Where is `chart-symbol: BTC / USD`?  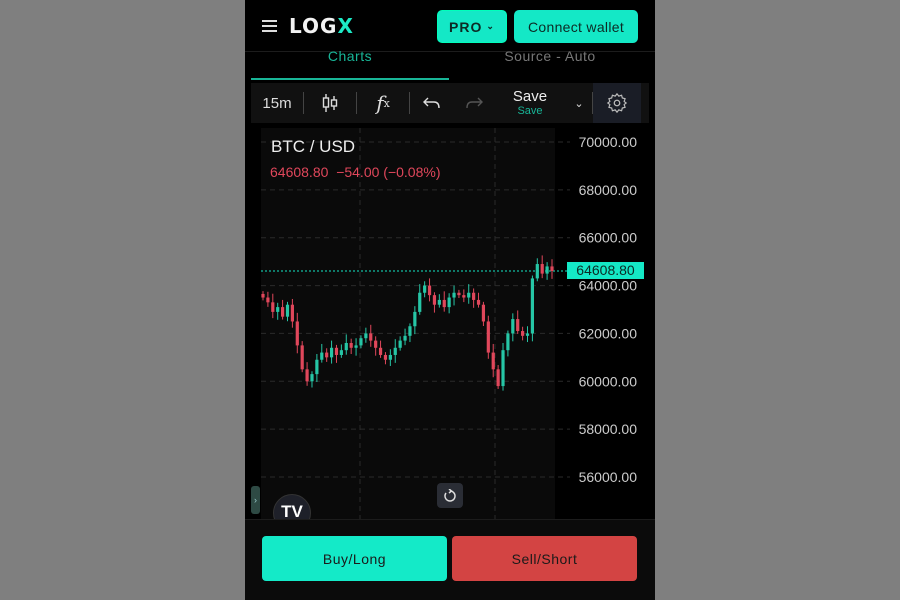 chart-symbol: BTC / USD is located at coordinates (313, 146).